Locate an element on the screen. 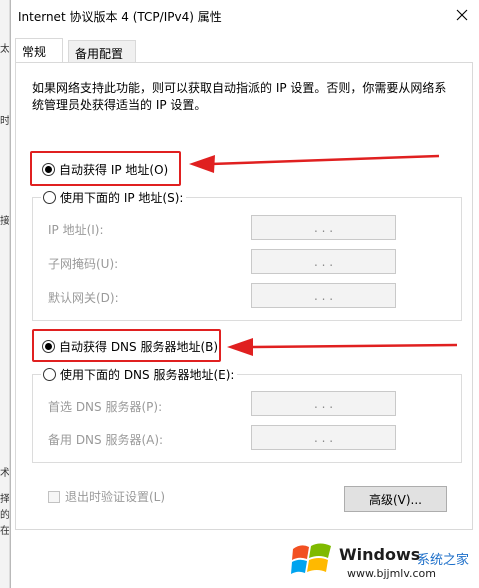  watermark-brand: Windows is located at coordinates (380, 554).